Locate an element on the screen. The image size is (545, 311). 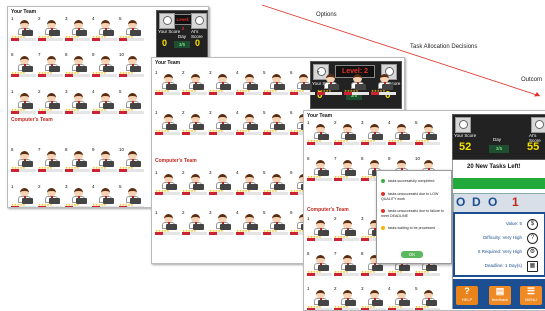
dollar-icon: $ is located at coordinates (532, 224).